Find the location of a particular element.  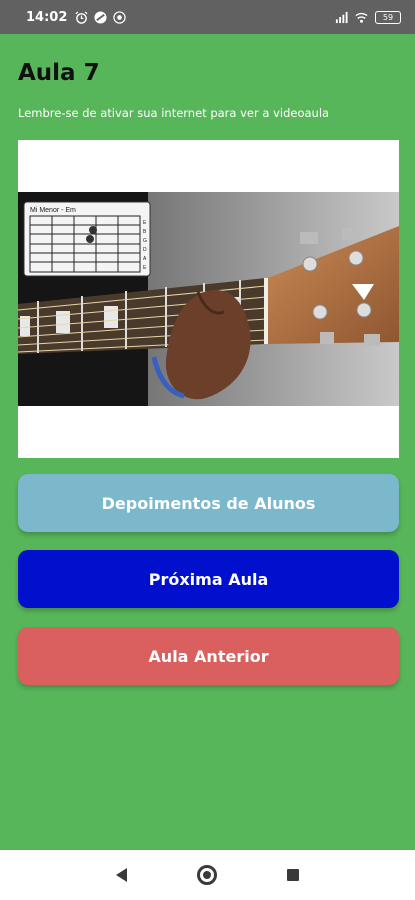

status-bar: 14:02 59 is located at coordinates (207, 17).